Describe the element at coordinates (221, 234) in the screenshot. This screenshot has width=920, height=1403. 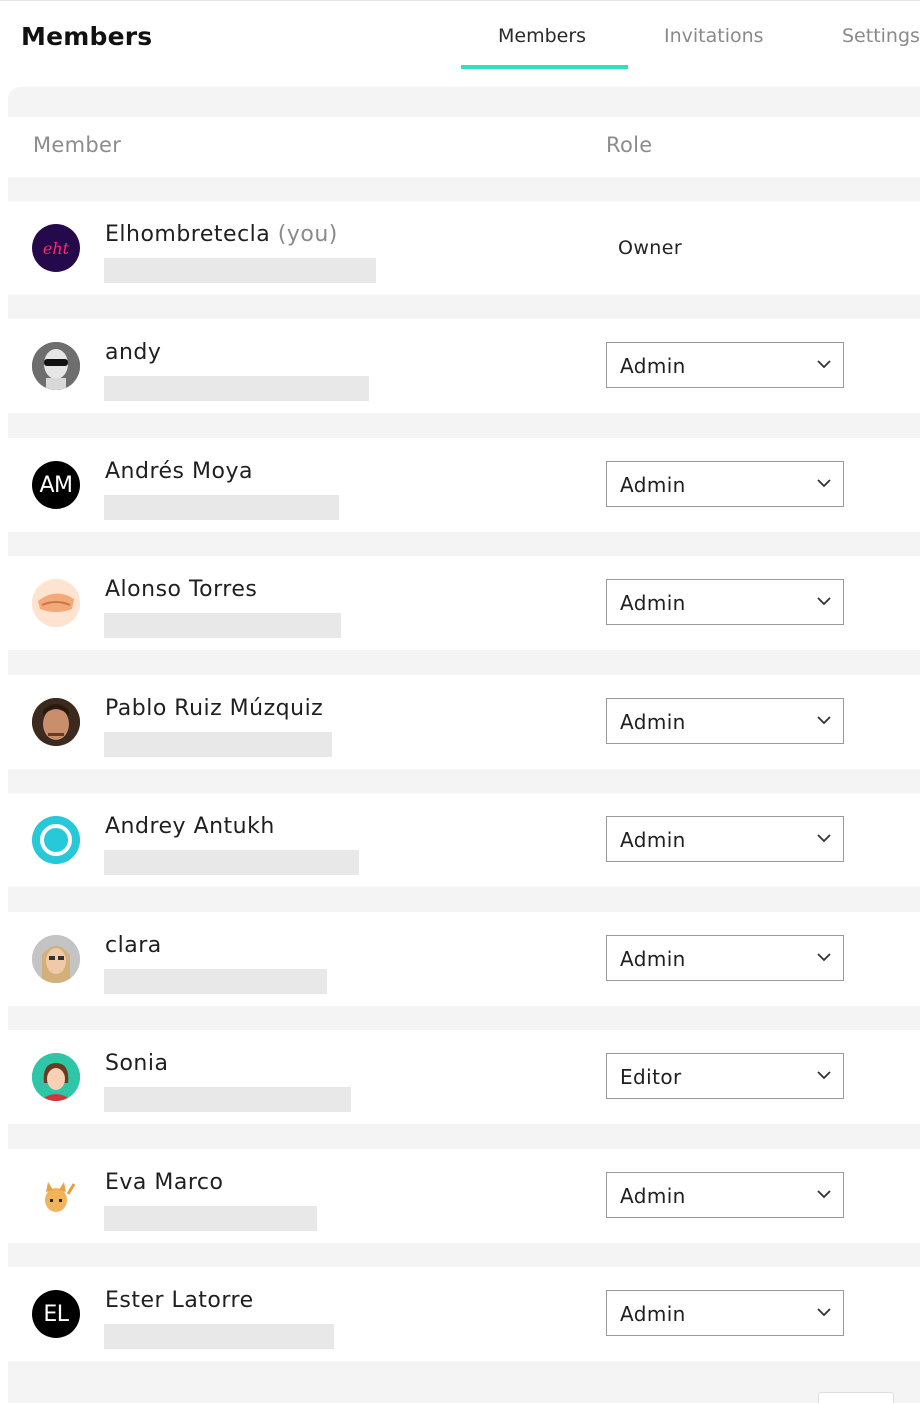
I see `member-name: Elhombretecla (you)` at that location.